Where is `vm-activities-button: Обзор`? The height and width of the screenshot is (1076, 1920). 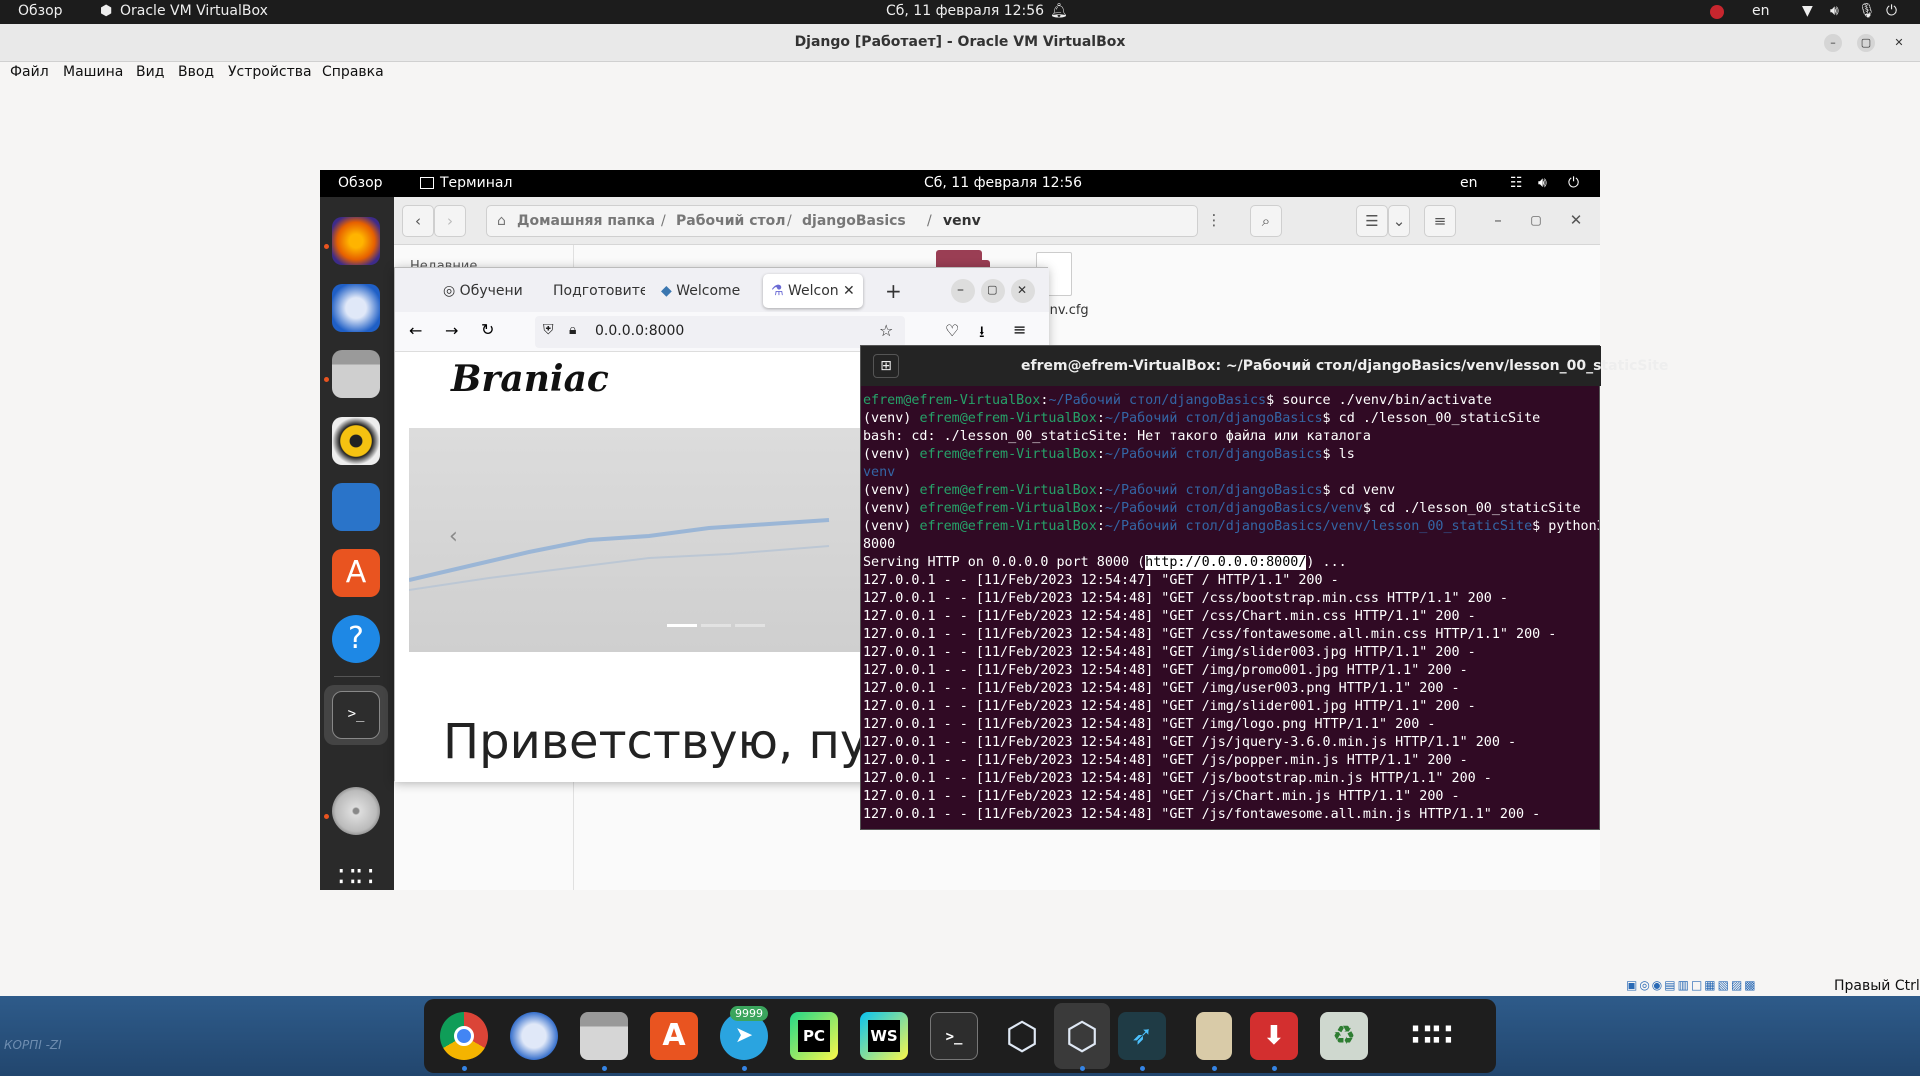 vm-activities-button: Обзор is located at coordinates (360, 183).